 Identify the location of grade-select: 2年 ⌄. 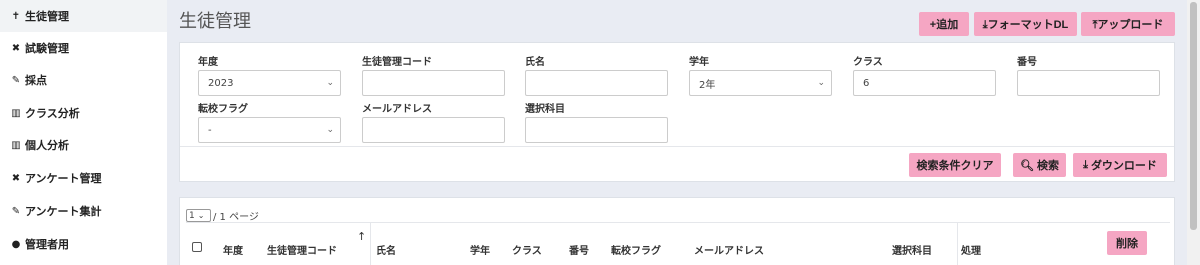
(760, 83).